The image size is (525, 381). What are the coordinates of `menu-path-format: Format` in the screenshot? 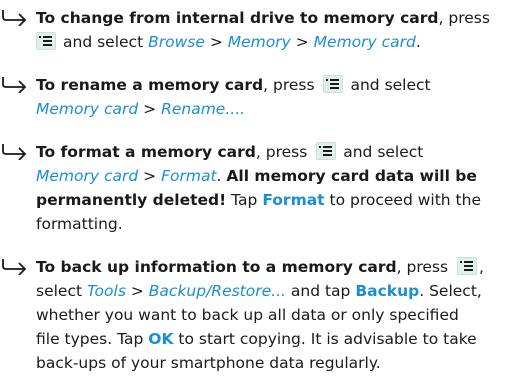 It's located at (189, 176).